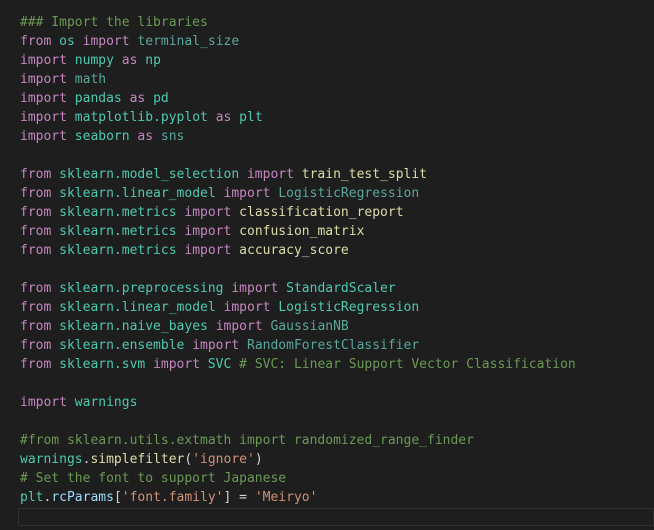  I want to click on code-line: from os import terminal_size, so click(335, 41).